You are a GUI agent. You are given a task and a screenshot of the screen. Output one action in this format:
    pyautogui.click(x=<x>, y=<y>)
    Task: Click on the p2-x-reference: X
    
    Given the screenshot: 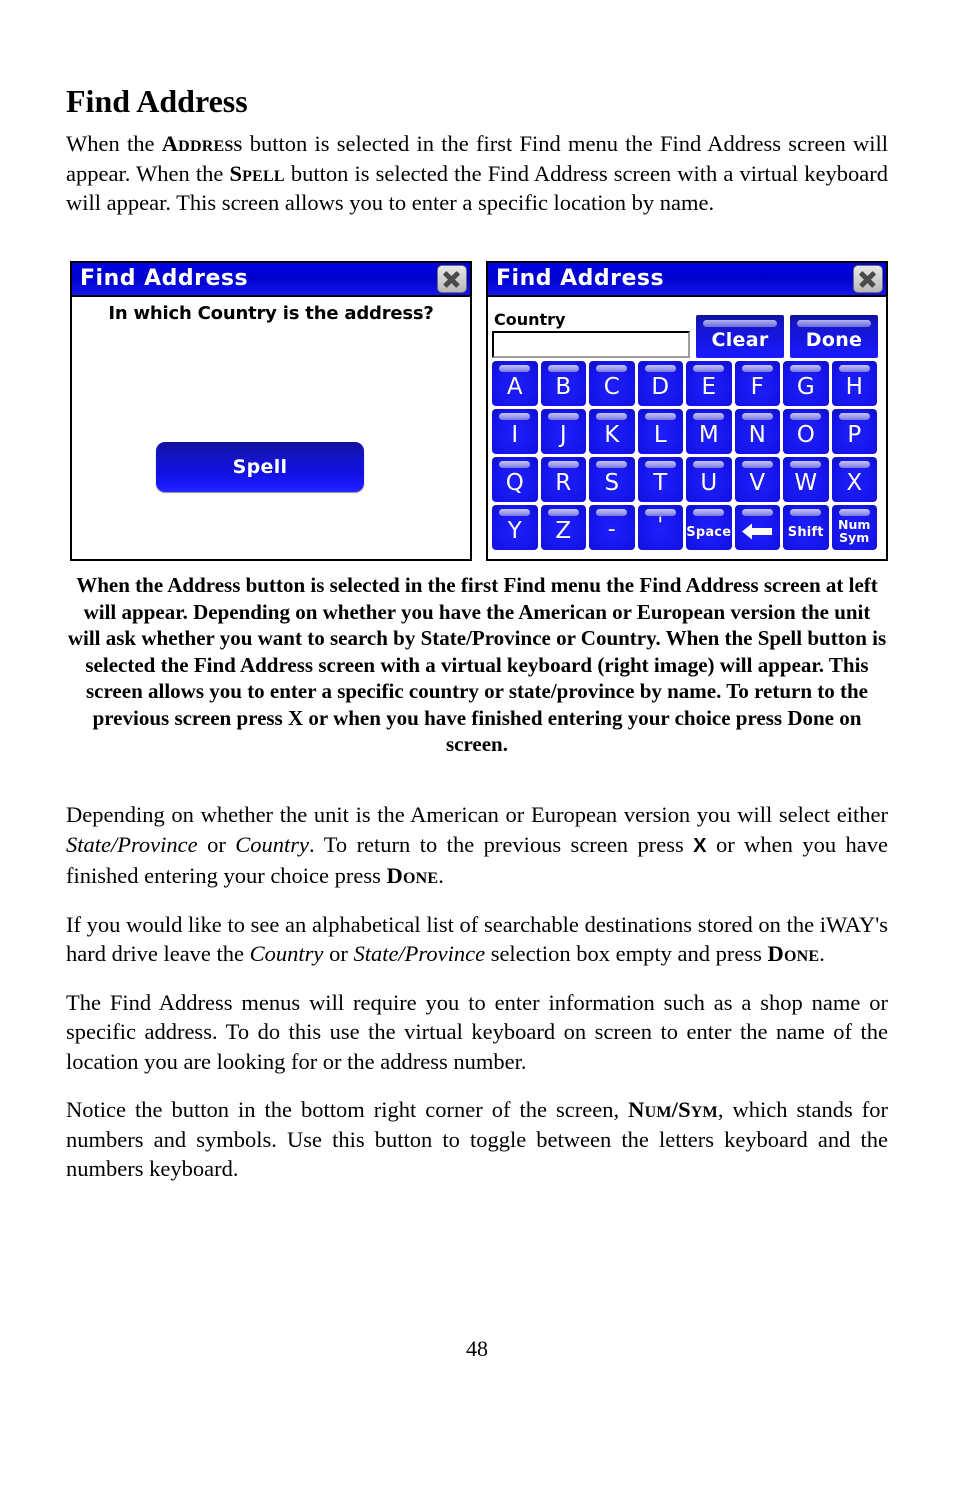 What is the action you would take?
    pyautogui.click(x=700, y=845)
    